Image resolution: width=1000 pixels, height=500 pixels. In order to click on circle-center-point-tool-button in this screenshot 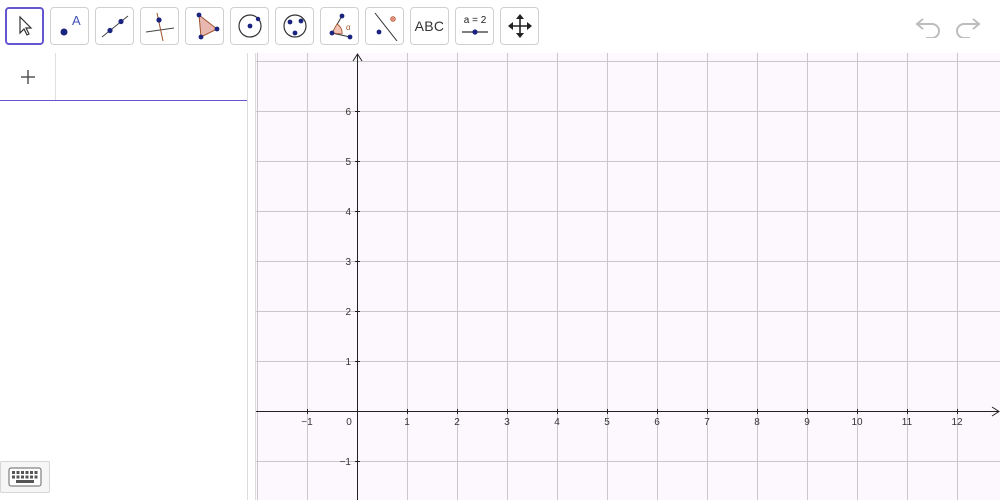, I will do `click(249, 26)`.